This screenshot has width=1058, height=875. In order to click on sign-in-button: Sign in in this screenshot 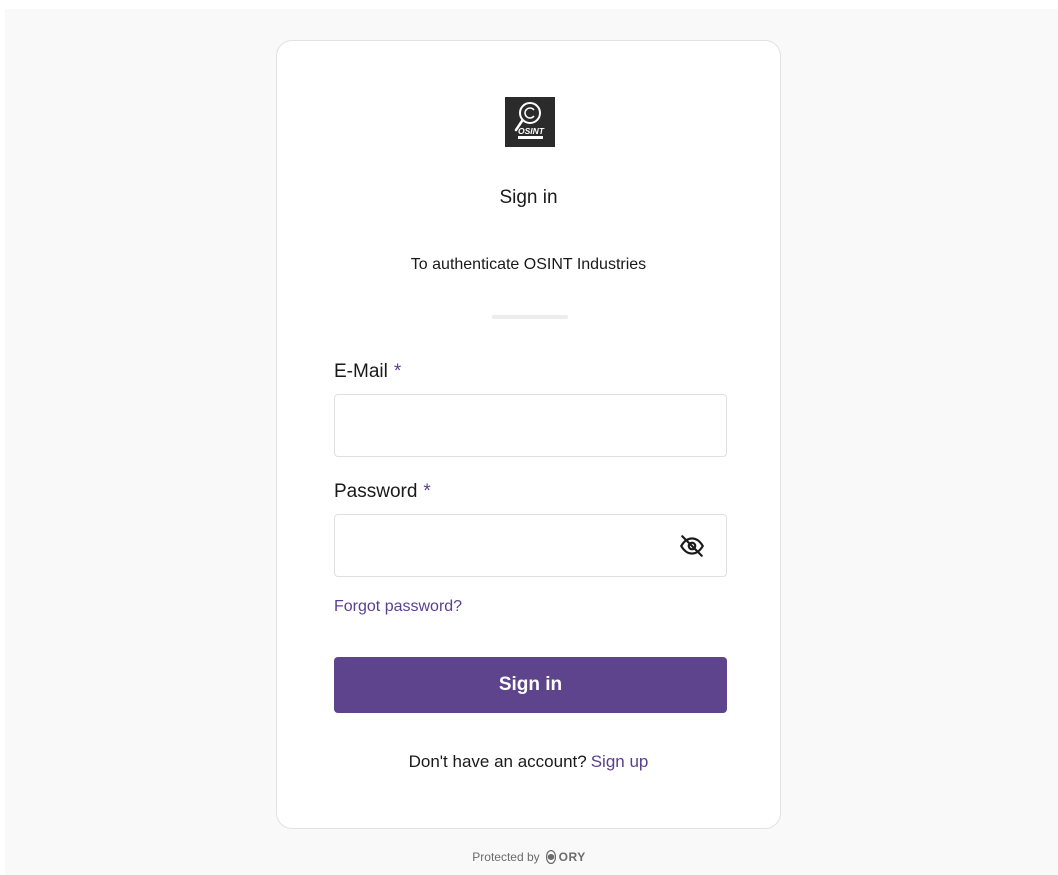, I will do `click(530, 685)`.